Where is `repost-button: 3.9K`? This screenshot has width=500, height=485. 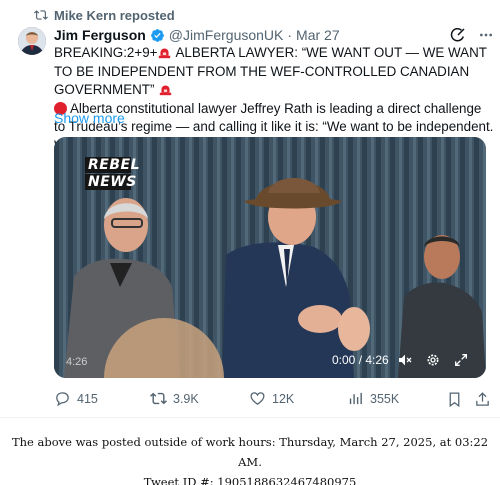
repost-button: 3.9K is located at coordinates (174, 398).